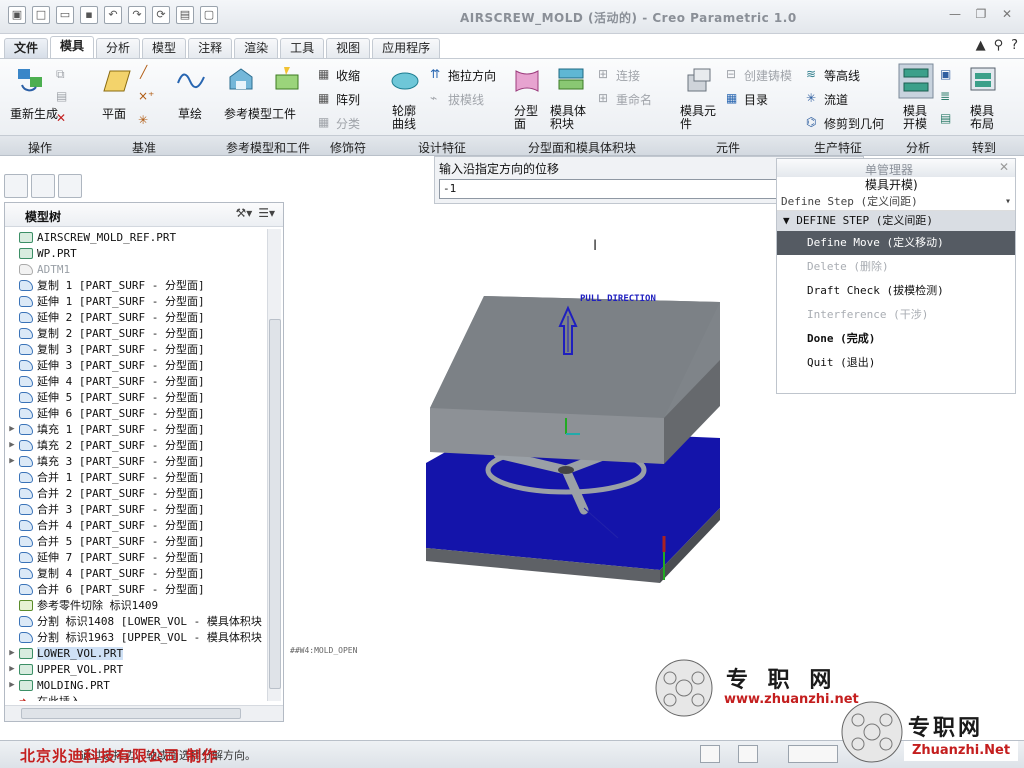  What do you see at coordinates (405, 81) in the screenshot?
I see `profile-curve-icon` at bounding box center [405, 81].